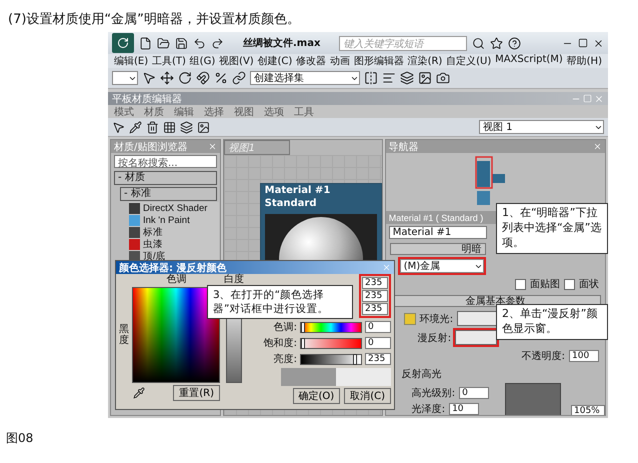  Describe the element at coordinates (167, 78) in the screenshot. I see `move-icon` at that location.